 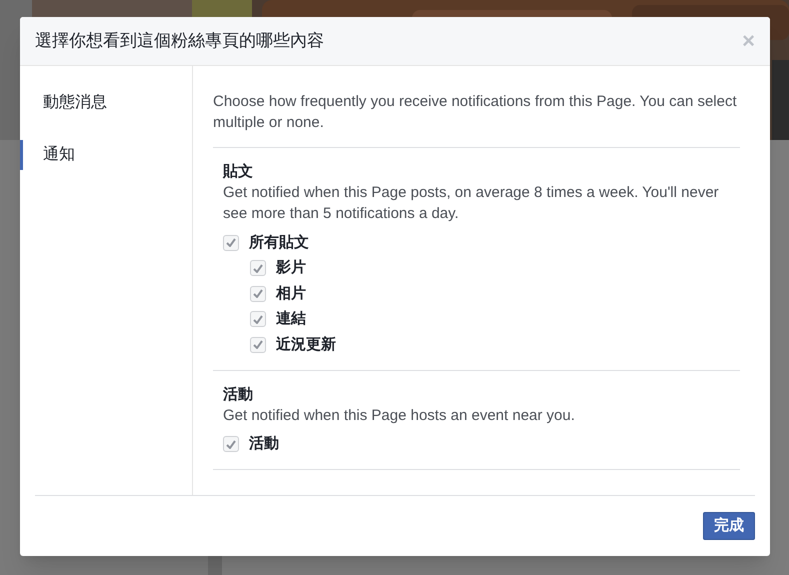 What do you see at coordinates (399, 416) in the screenshot?
I see `section-description: Get notified when this Page hosts an event near you.` at bounding box center [399, 416].